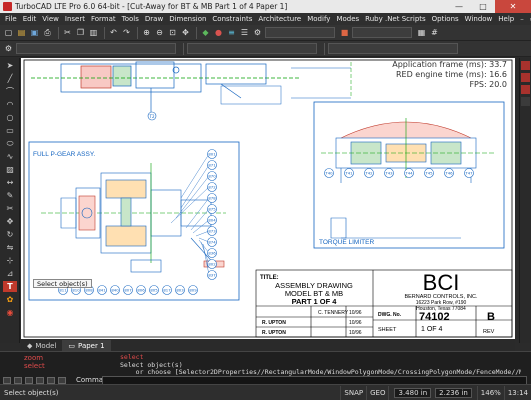 The height and width of the screenshot is (400, 531). What do you see at coordinates (11, 19) in the screenshot?
I see `menu-file: File` at bounding box center [11, 19].